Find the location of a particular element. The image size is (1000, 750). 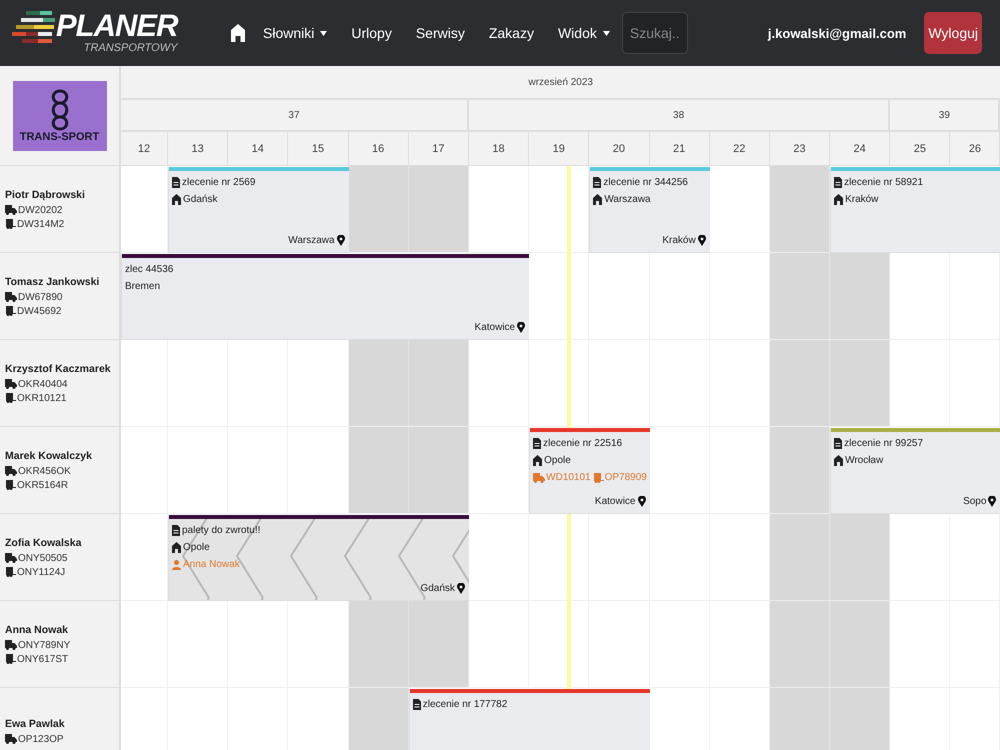

menu-item: Urlopy is located at coordinates (371, 33).